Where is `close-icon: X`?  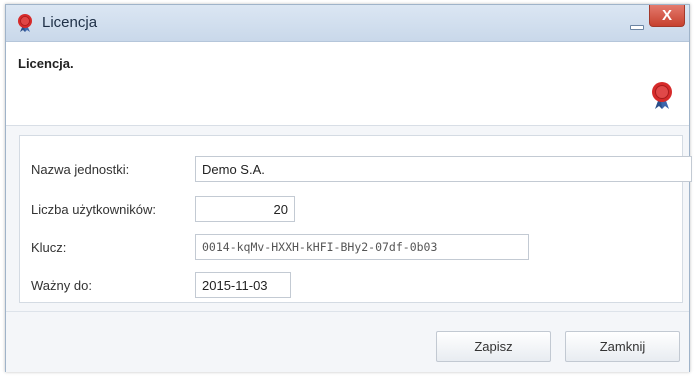
close-icon: X is located at coordinates (666, 15).